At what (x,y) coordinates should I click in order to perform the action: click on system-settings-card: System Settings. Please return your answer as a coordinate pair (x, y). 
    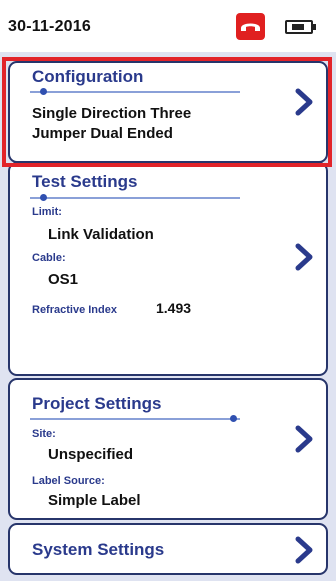
    Looking at the image, I should click on (168, 549).